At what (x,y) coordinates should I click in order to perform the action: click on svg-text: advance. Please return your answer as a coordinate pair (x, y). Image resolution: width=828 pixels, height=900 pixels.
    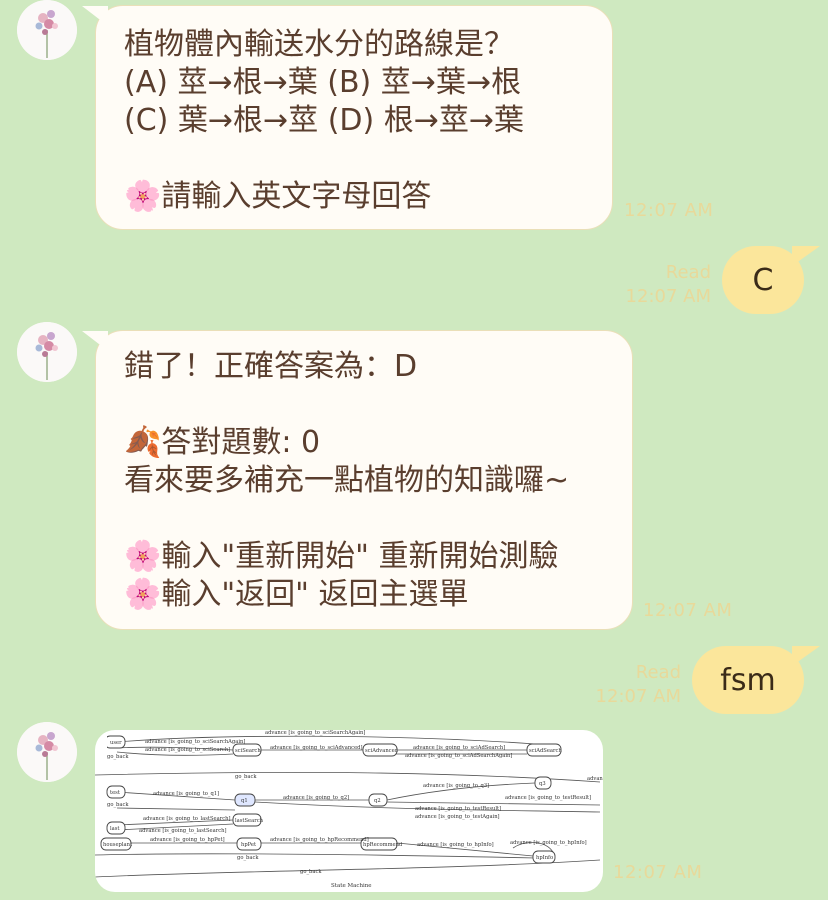
    Looking at the image, I should click on (595, 779).